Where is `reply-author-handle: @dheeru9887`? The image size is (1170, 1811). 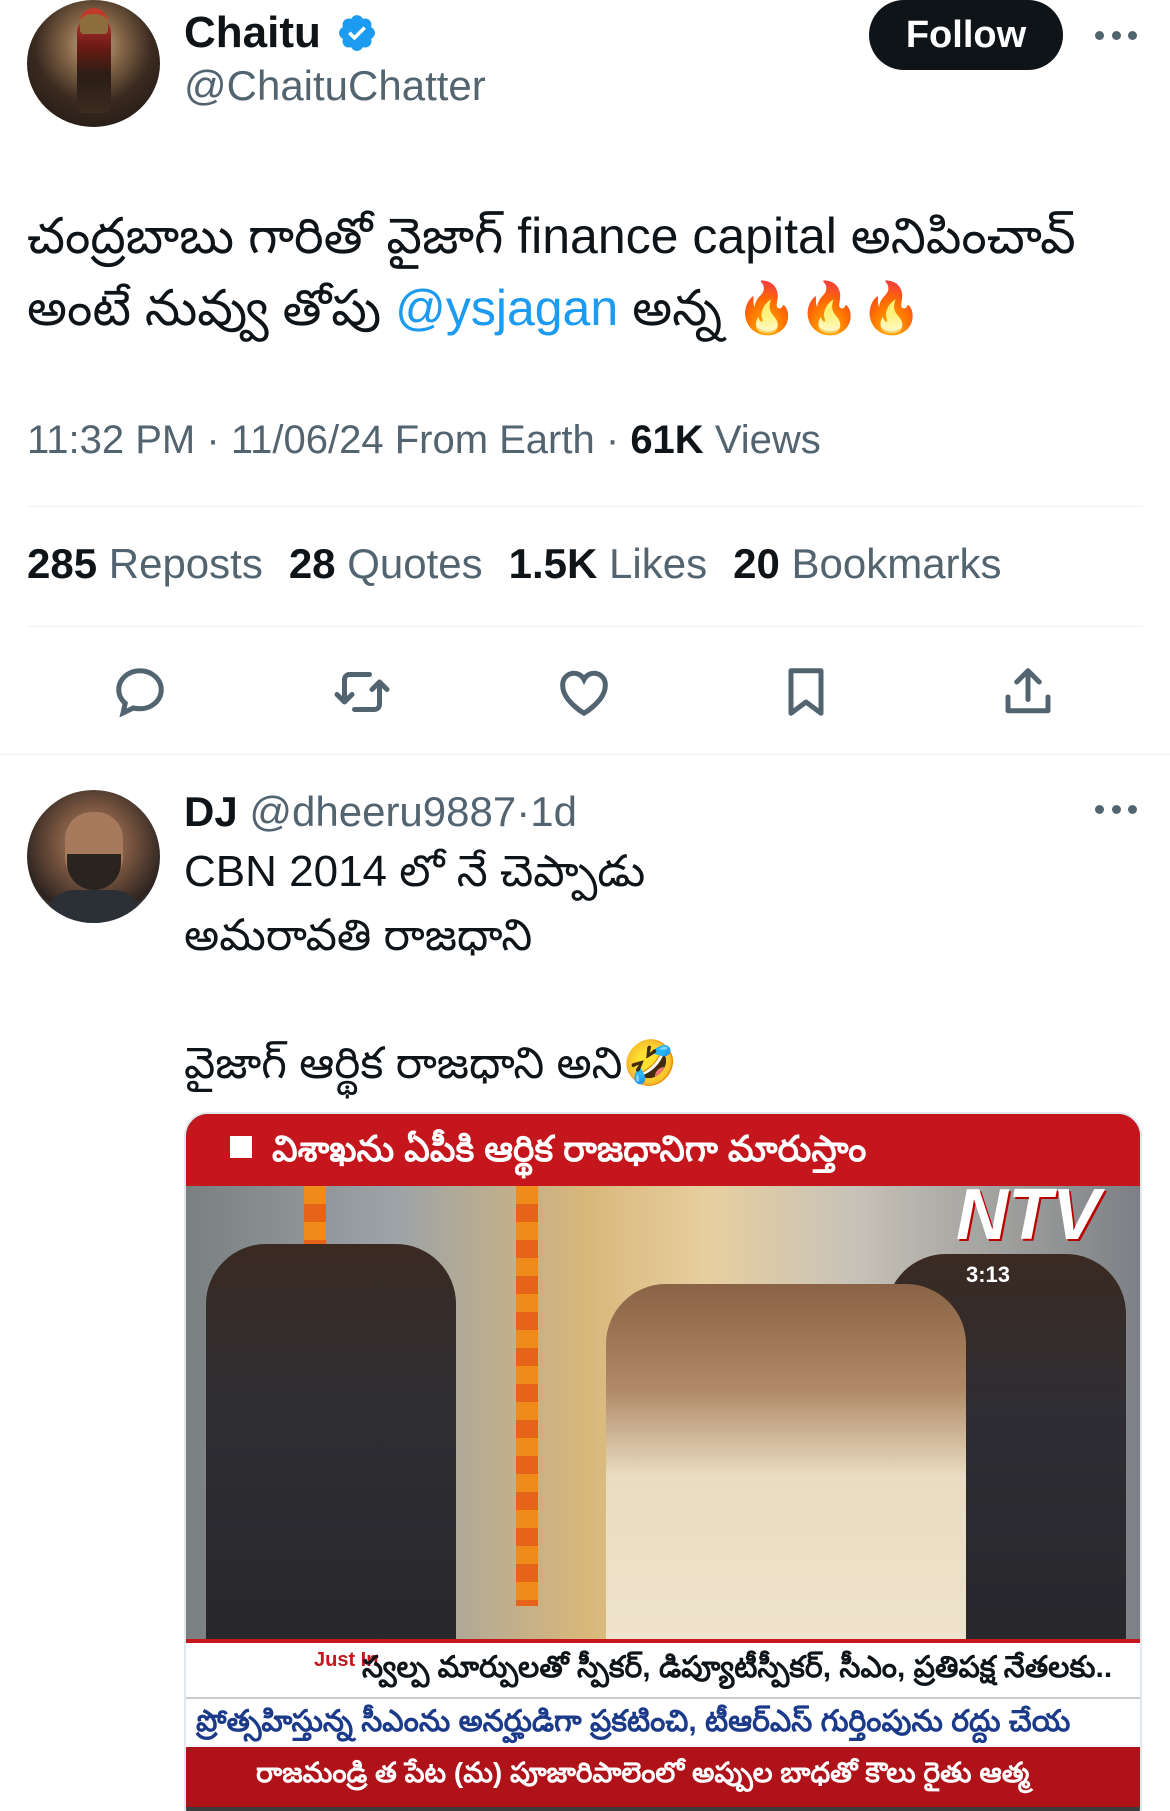 reply-author-handle: @dheeru9887 is located at coordinates (382, 811).